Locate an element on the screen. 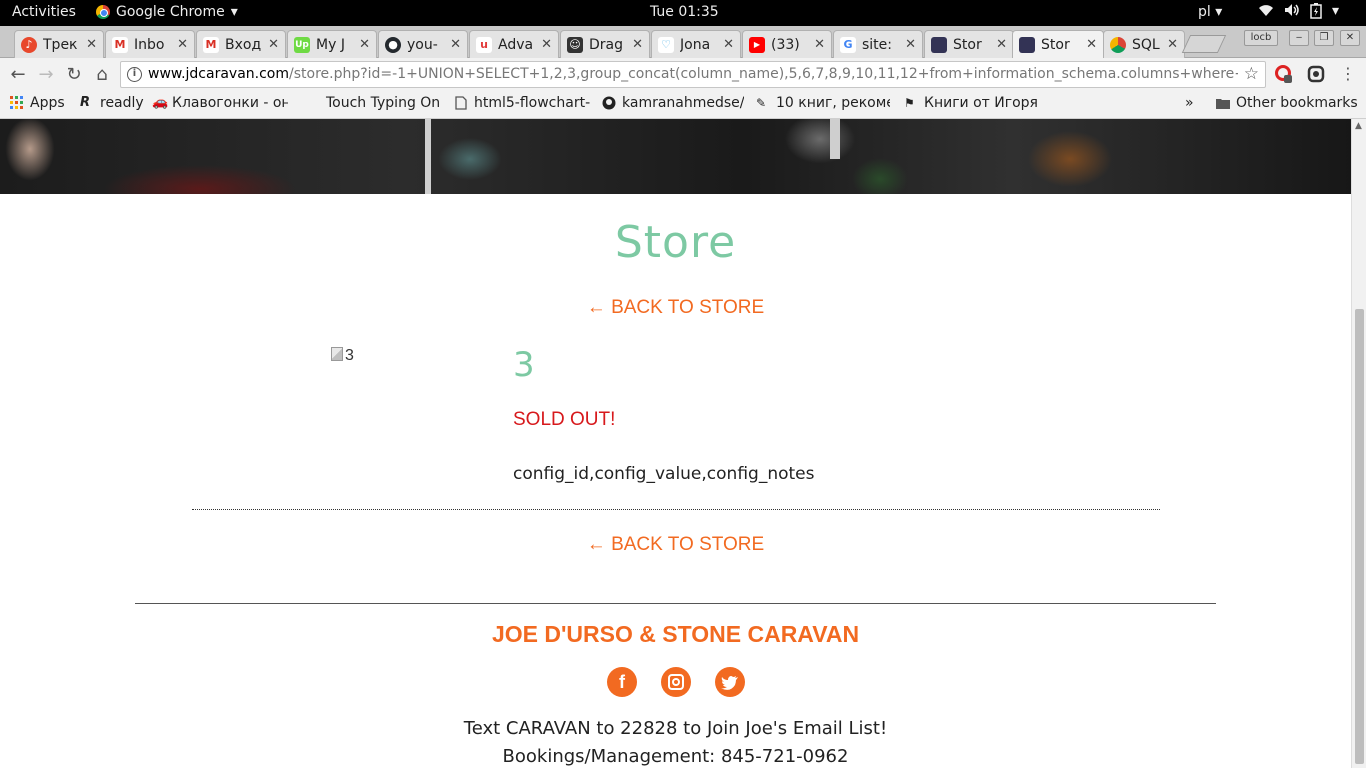 This screenshot has width=1366, height=768. browser-tab: SQL ✕ is located at coordinates (1144, 44).